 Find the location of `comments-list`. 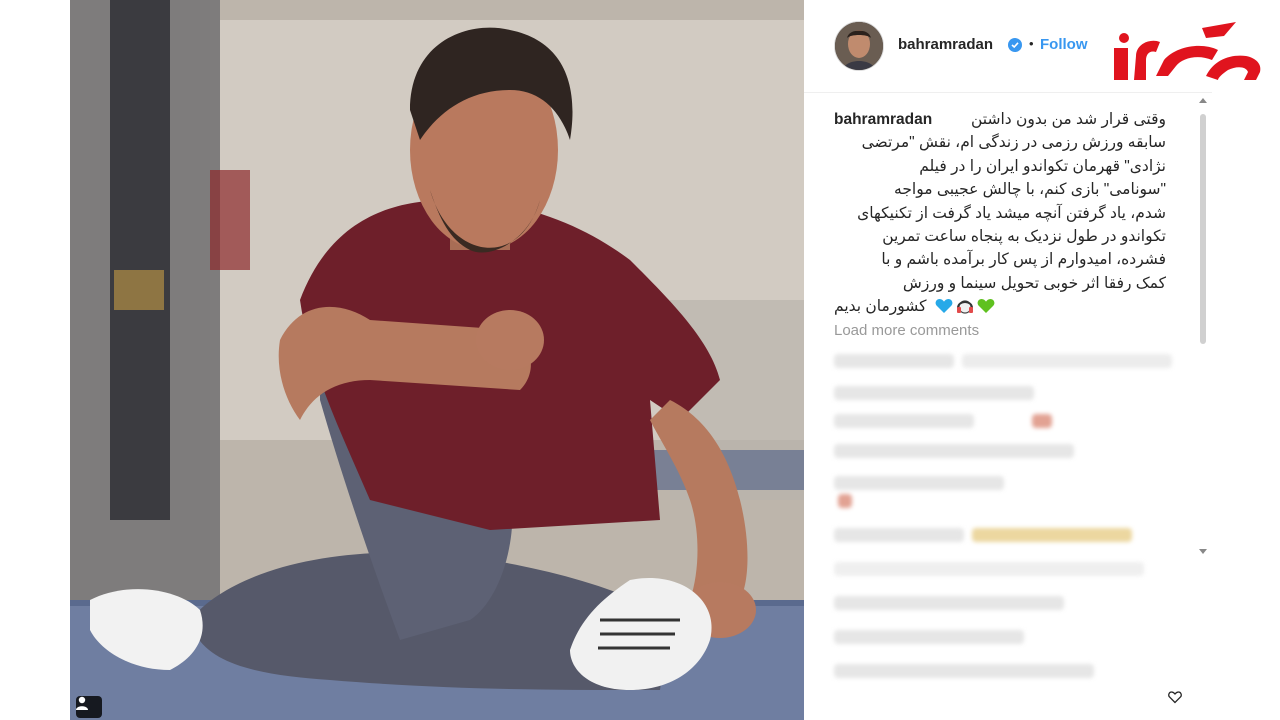

comments-list is located at coordinates (1002, 532).